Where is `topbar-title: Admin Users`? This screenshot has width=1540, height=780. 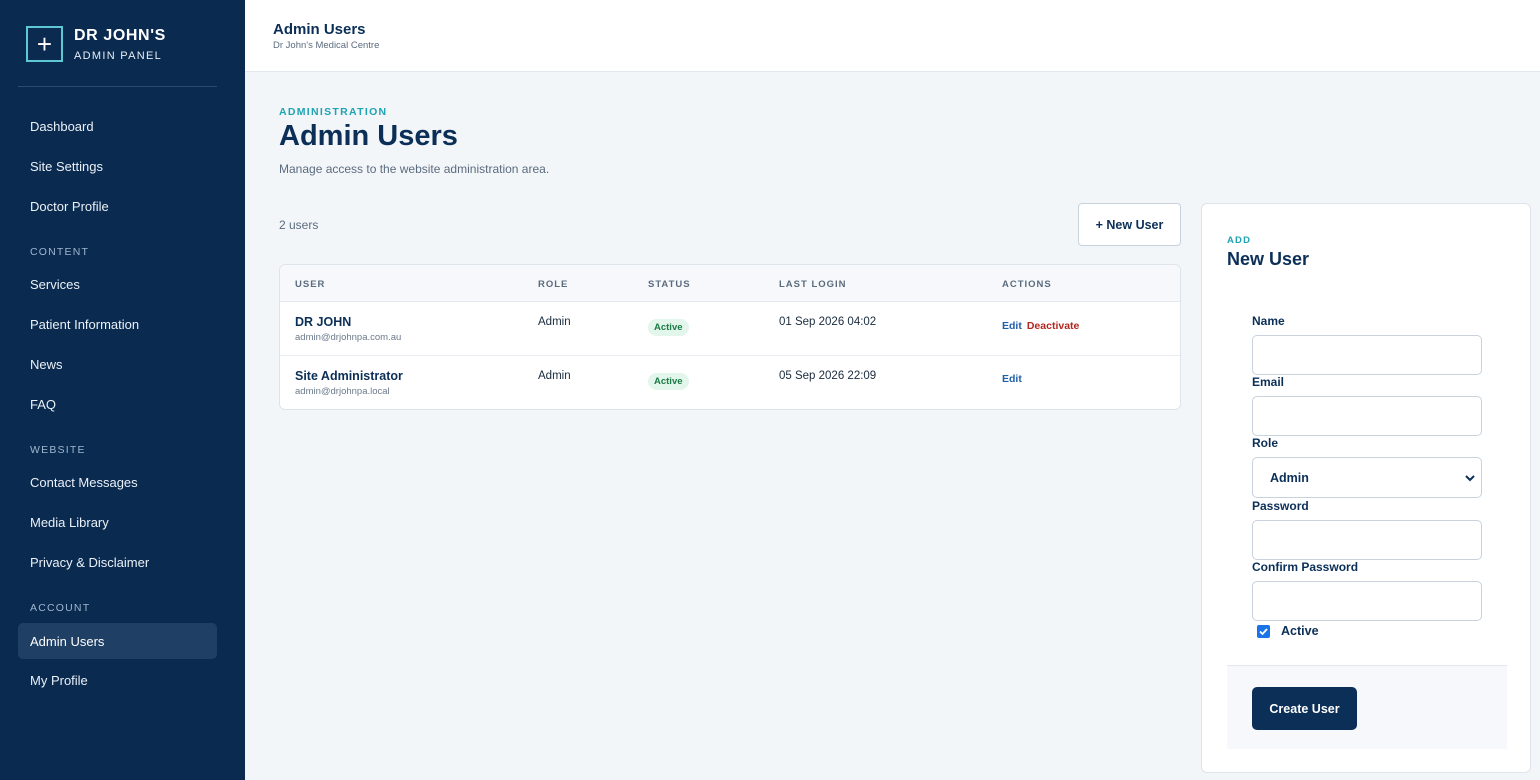 topbar-title: Admin Users is located at coordinates (319, 29).